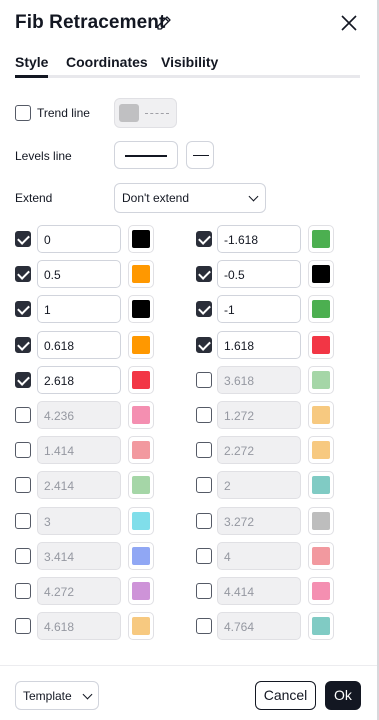  Describe the element at coordinates (189, 24) in the screenshot. I see `dialog-header: Fib Retracement` at that location.